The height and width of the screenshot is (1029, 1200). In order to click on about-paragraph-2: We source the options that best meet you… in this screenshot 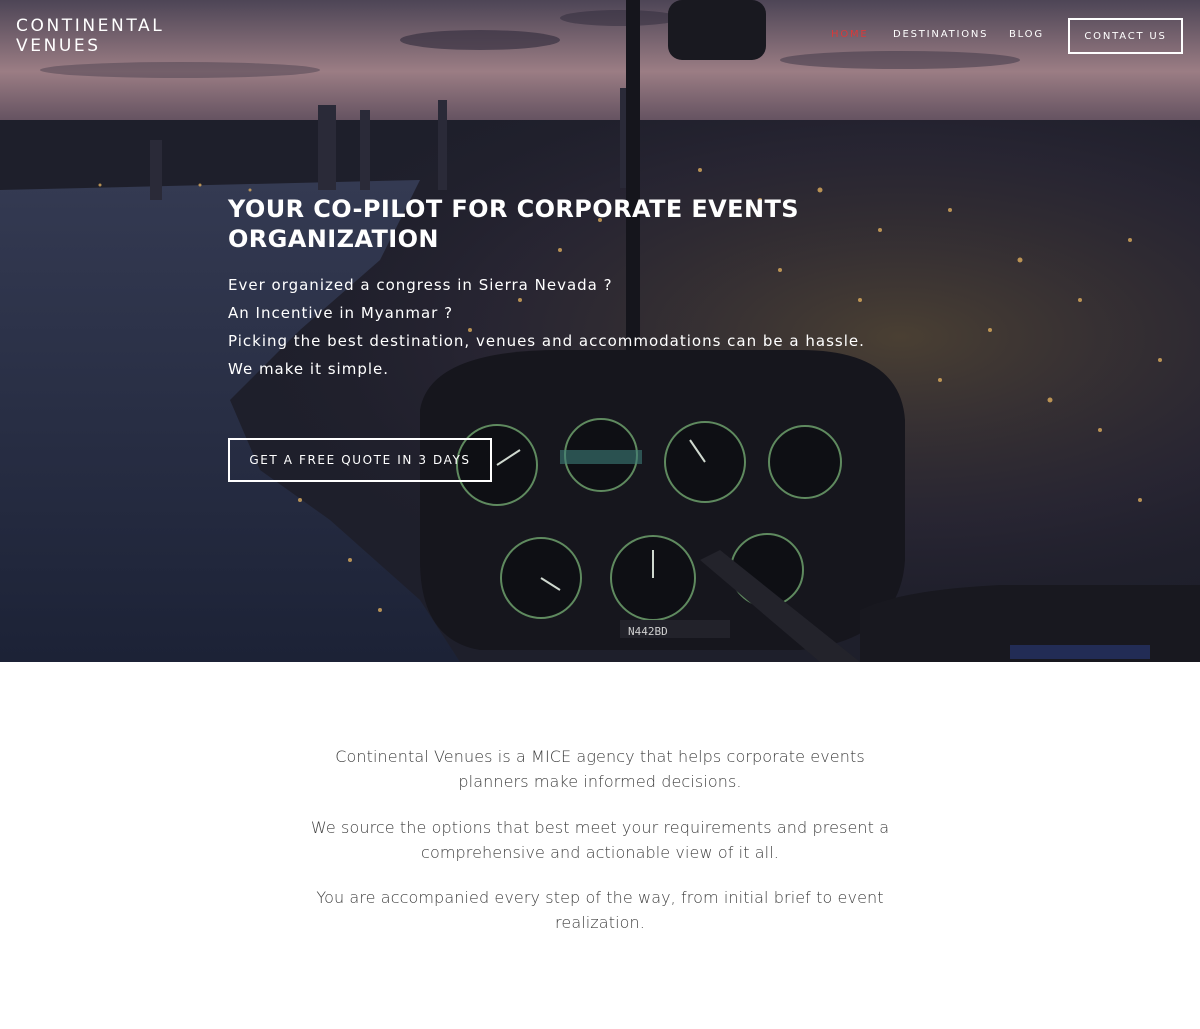, I will do `click(600, 840)`.